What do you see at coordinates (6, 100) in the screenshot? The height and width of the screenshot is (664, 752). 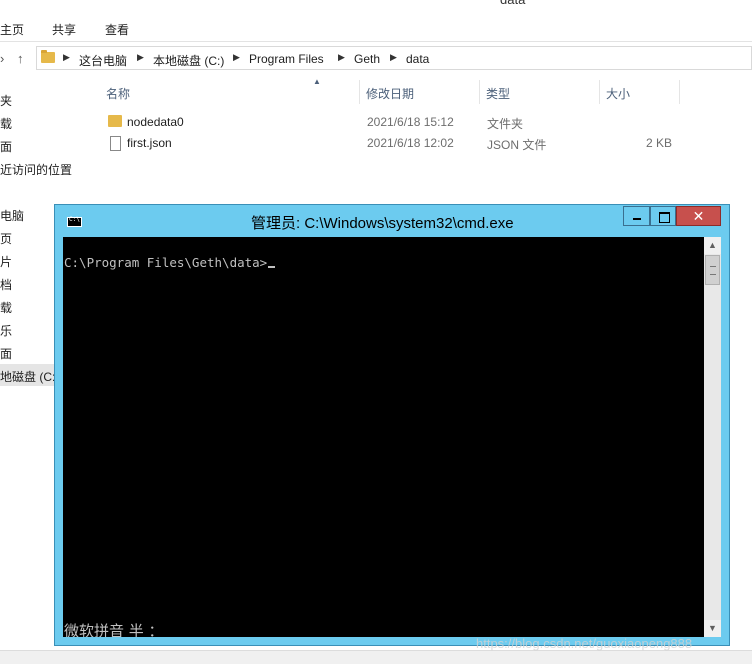 I see `nav-item: 夹` at bounding box center [6, 100].